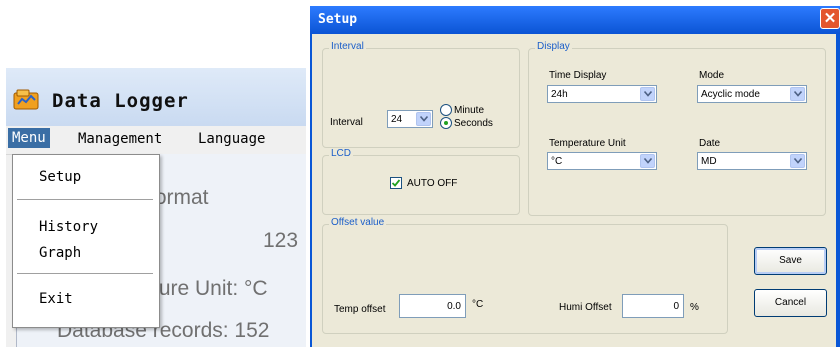  I want to click on mode-select: Acyclic mode, so click(752, 94).